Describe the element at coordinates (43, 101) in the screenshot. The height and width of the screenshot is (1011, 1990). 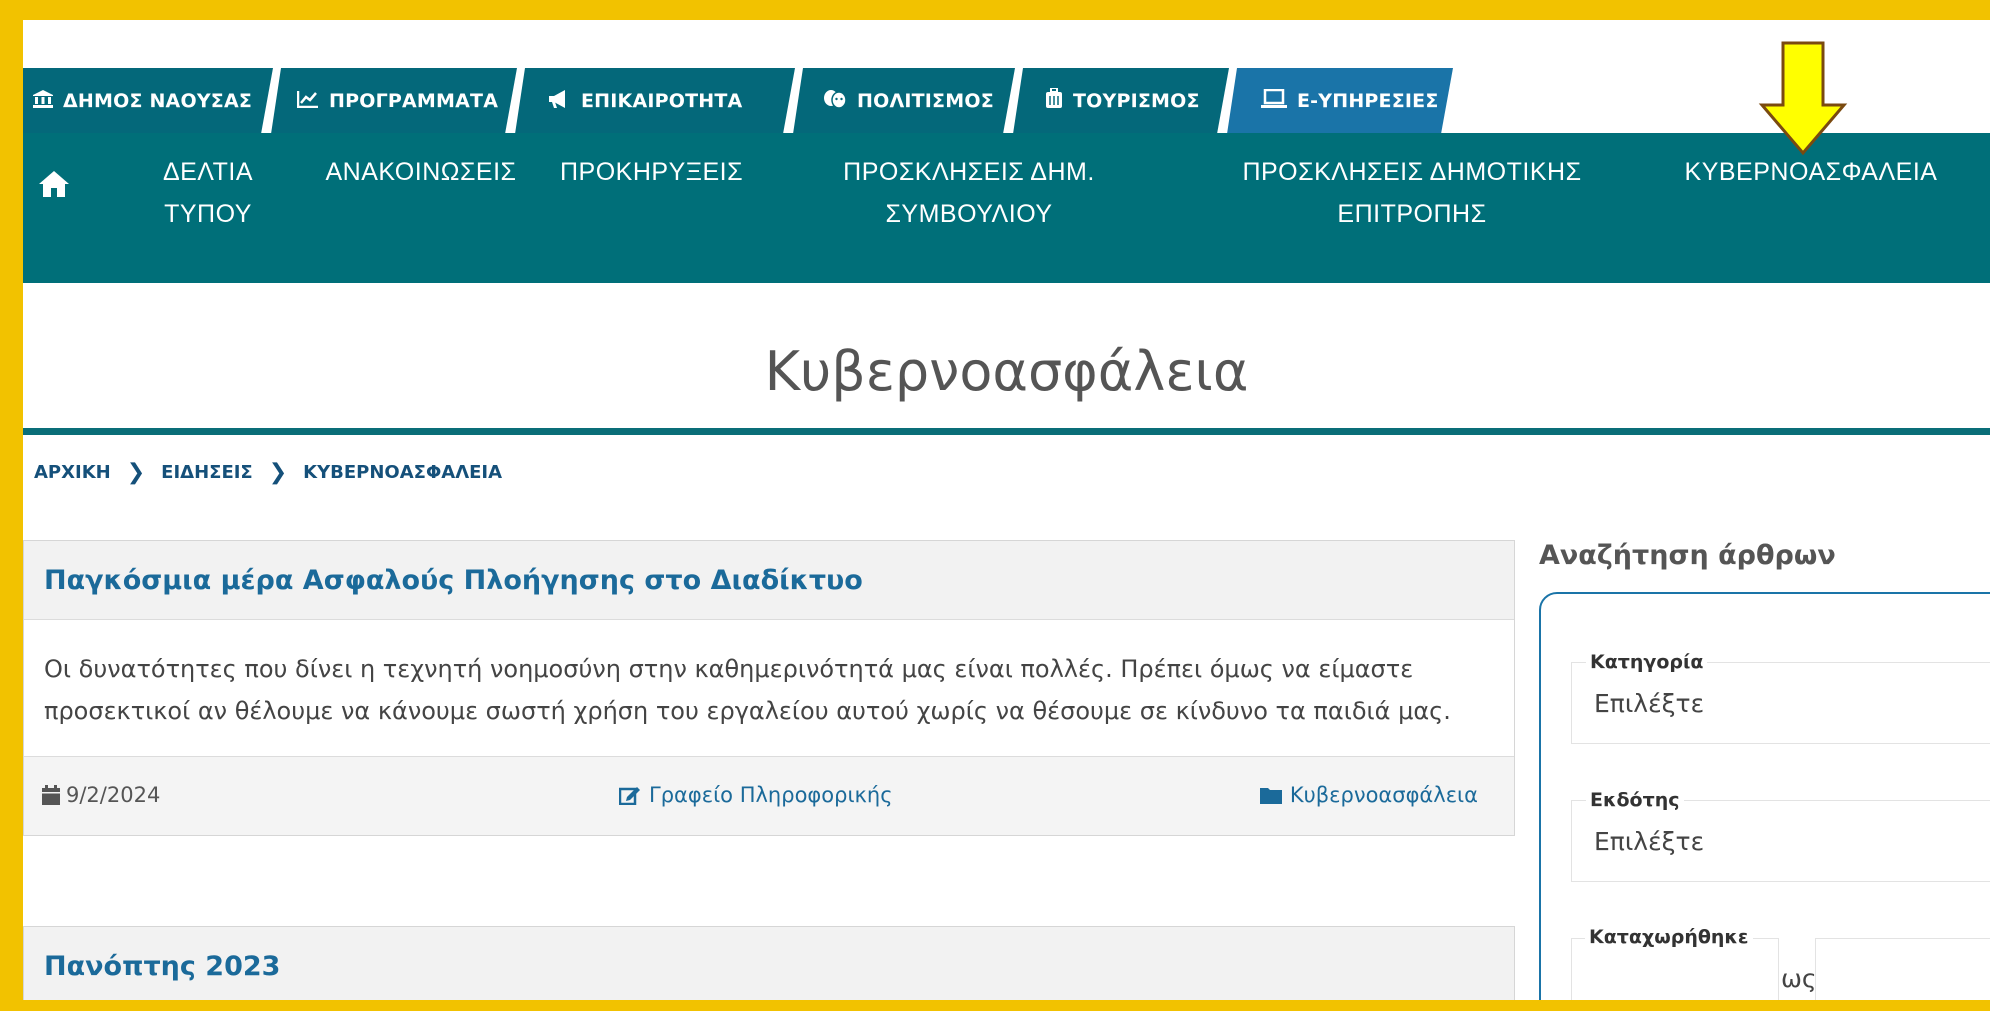
I see `bank-icon` at that location.